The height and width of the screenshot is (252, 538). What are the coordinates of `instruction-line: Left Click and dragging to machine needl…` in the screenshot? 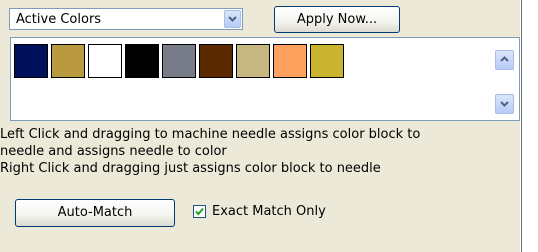 It's located at (210, 134).